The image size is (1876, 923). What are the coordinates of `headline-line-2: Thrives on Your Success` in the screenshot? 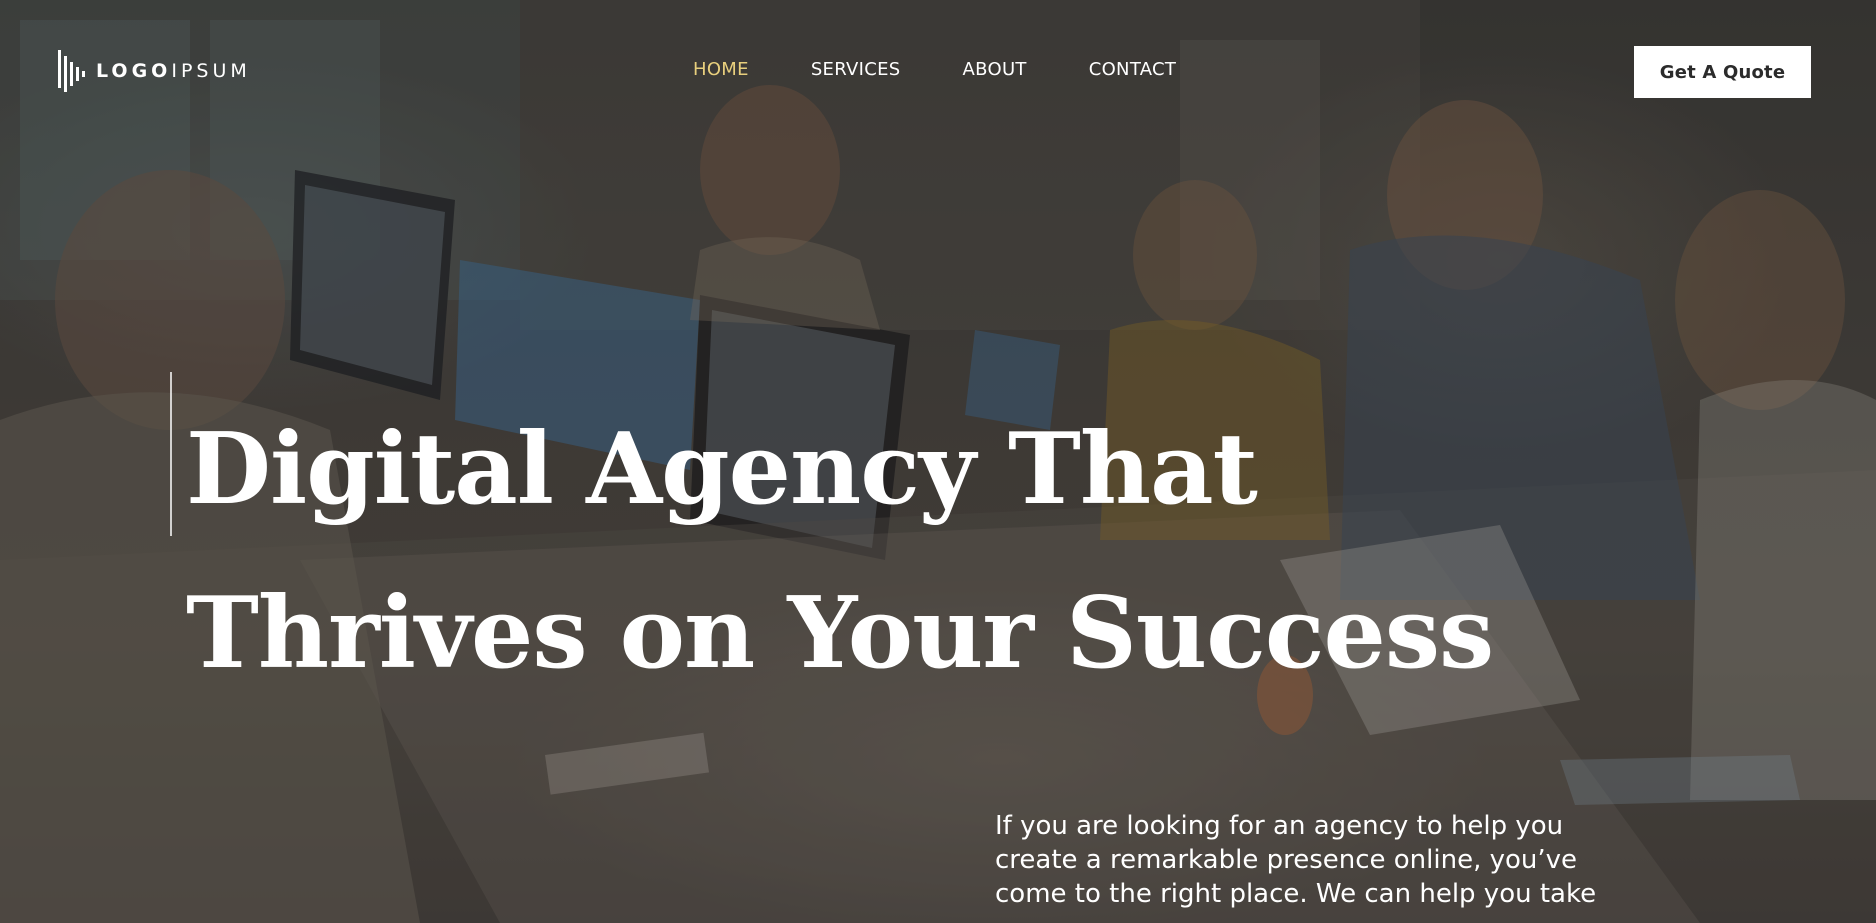 It's located at (840, 633).